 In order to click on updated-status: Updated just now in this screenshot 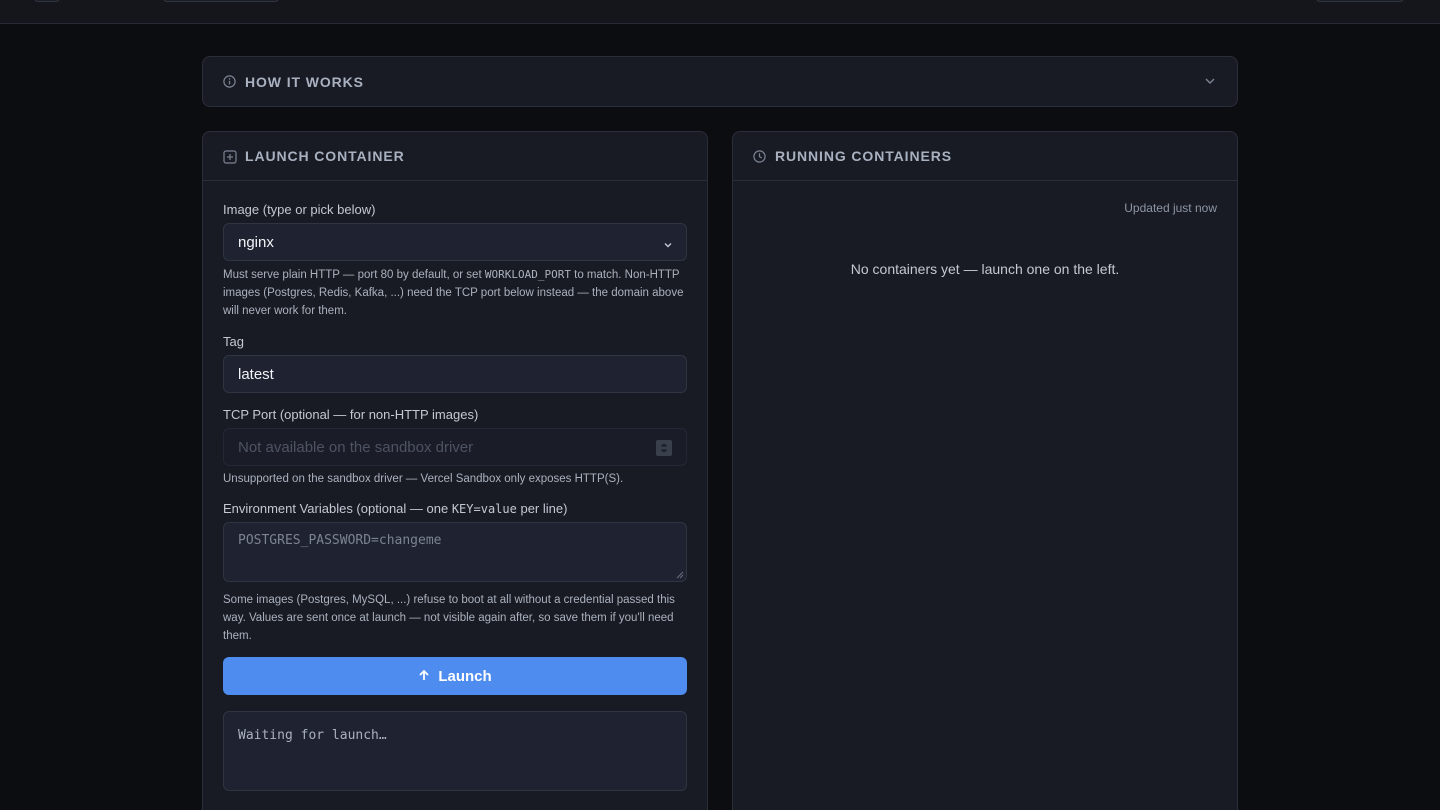, I will do `click(1170, 208)`.